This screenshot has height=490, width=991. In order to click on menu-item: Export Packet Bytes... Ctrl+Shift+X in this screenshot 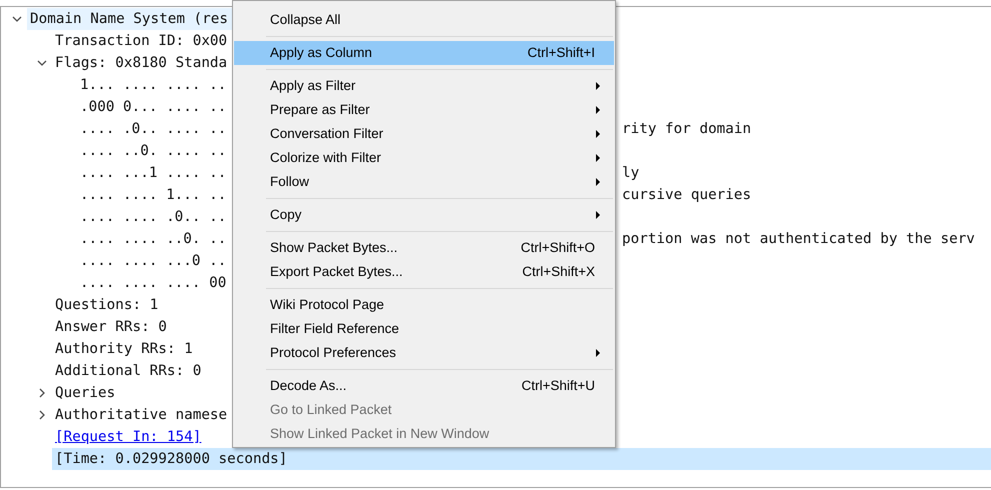, I will do `click(424, 272)`.